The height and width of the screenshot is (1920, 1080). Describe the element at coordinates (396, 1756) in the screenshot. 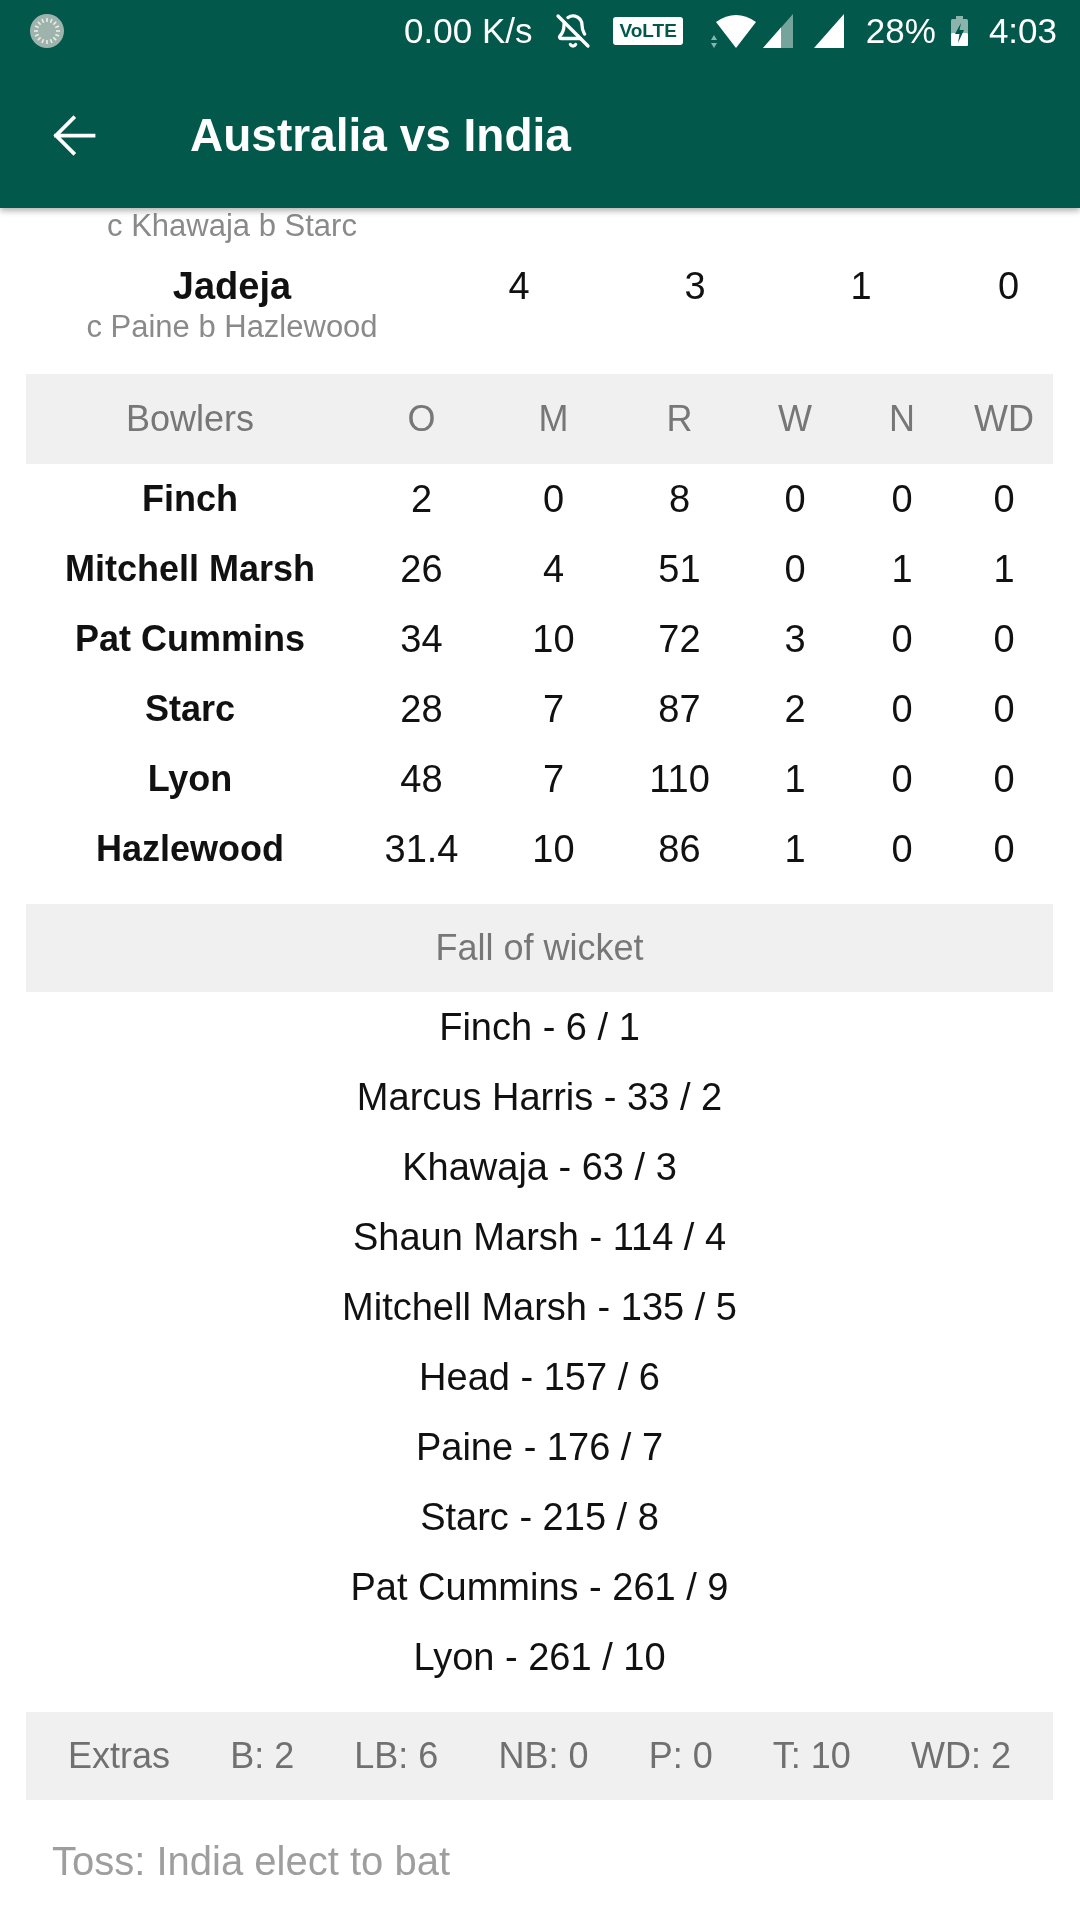

I see `extras-value: LB: 6` at that location.